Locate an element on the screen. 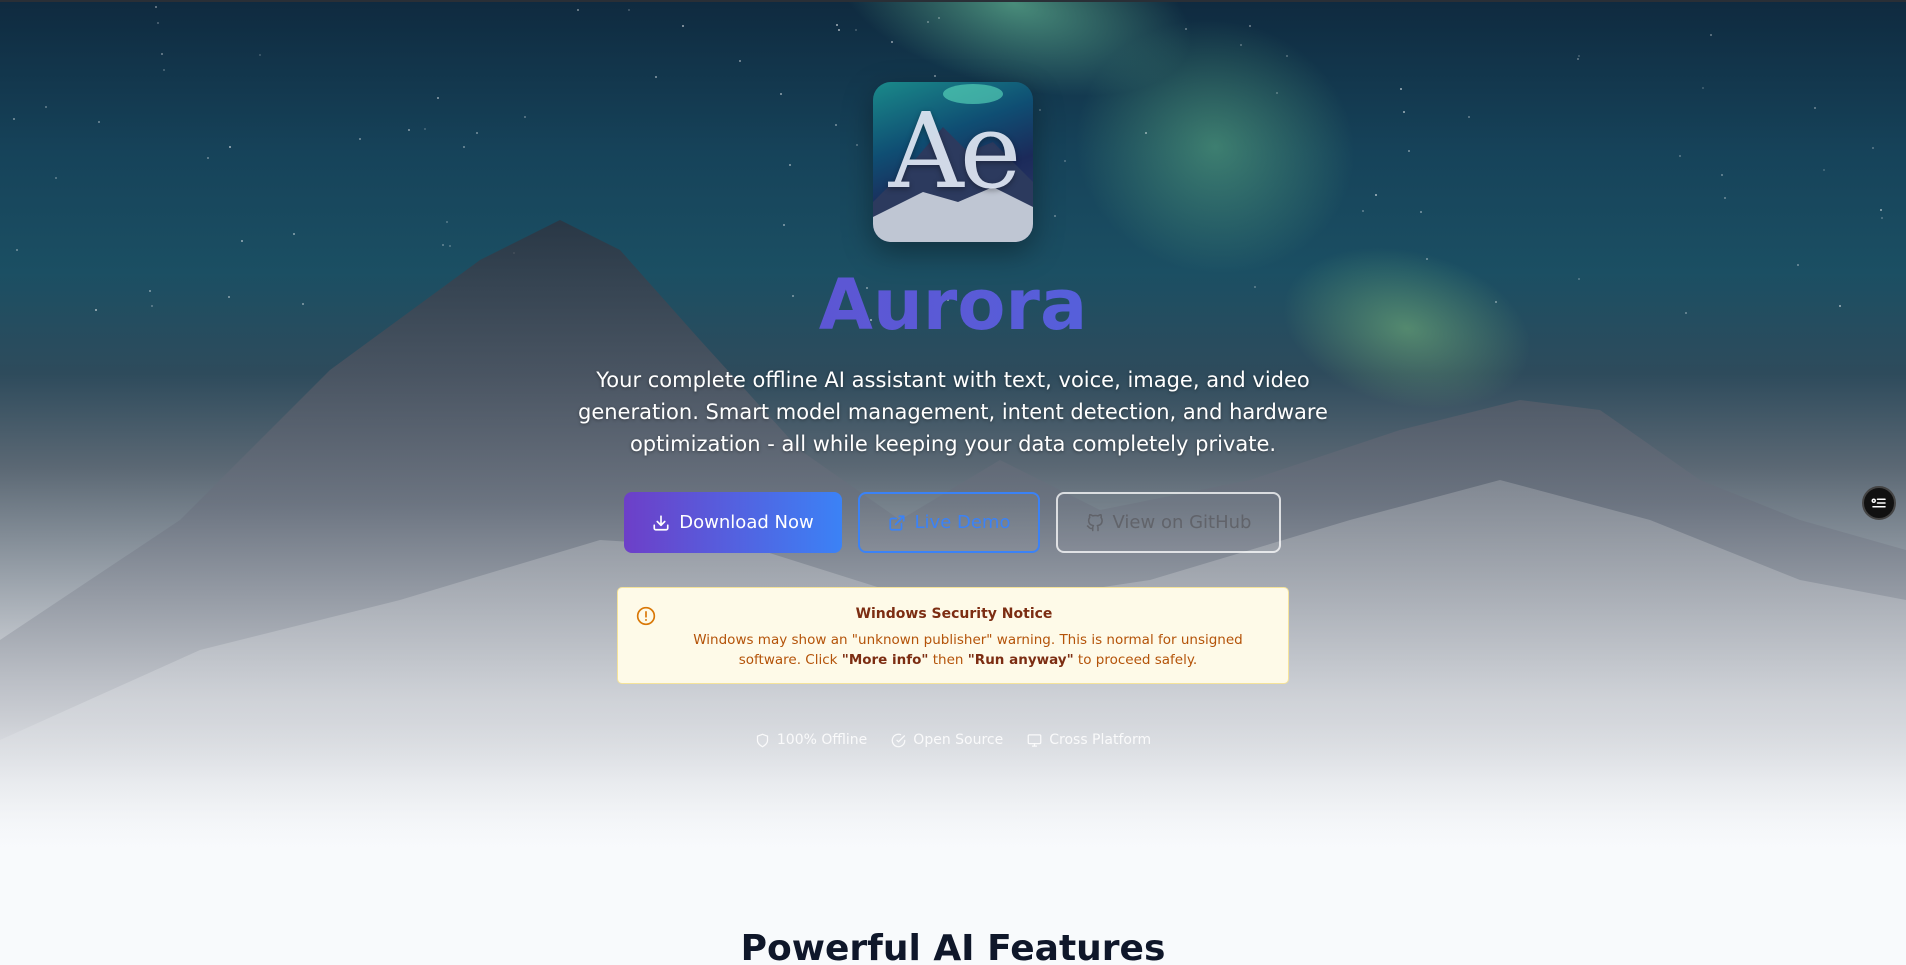  logo-text: Ae is located at coordinates (955, 151).